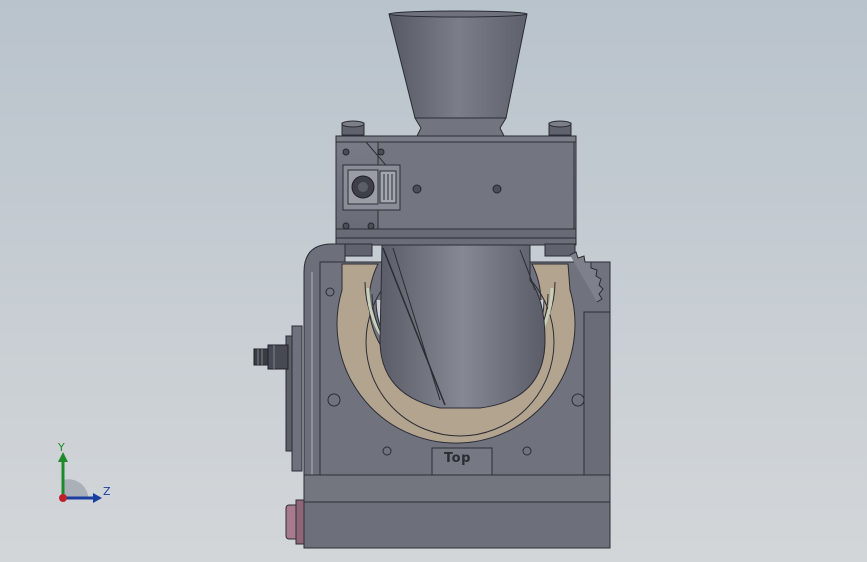  Describe the element at coordinates (457, 458) in the screenshot. I see `engraved-top-label: Top` at that location.